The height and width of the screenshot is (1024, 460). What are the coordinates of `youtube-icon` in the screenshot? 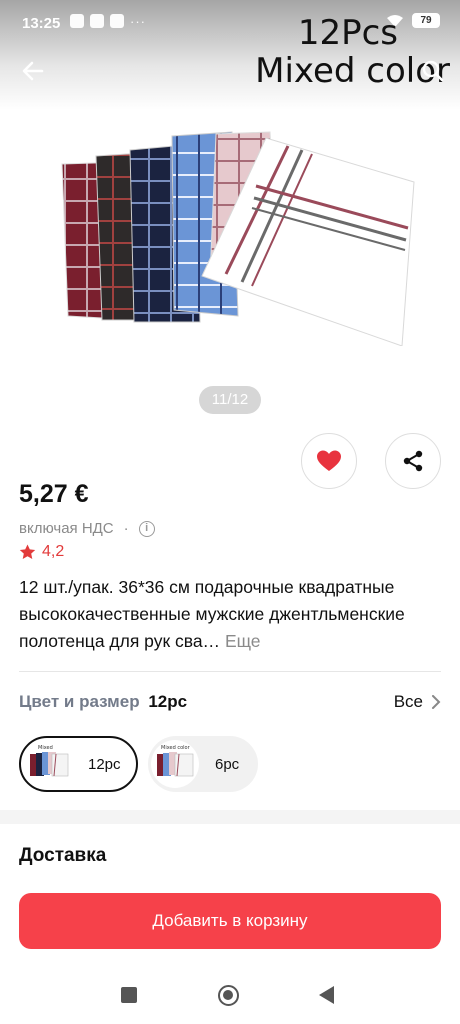 It's located at (117, 21).